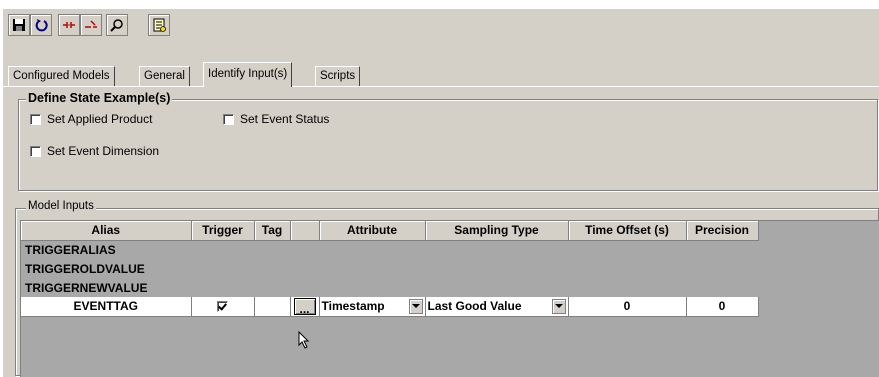 The image size is (879, 377). I want to click on save-button, so click(19, 25).